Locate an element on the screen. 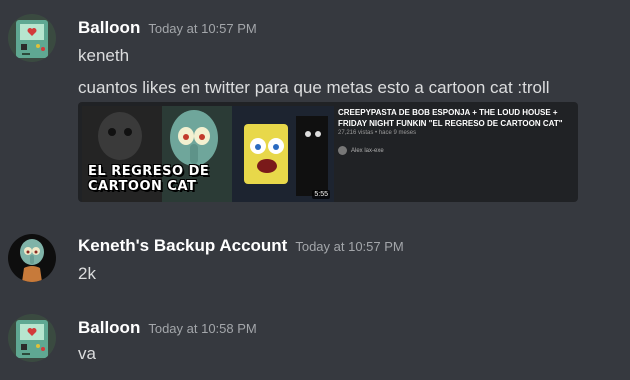 The width and height of the screenshot is (630, 380). thumbnail-title-line: CARTOON CAT is located at coordinates (142, 186).